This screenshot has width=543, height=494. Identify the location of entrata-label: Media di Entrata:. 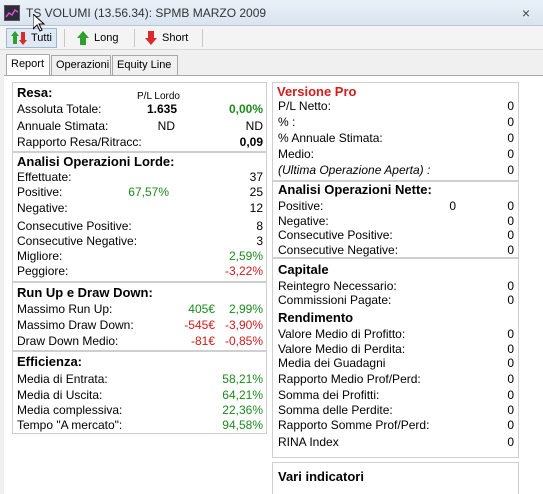
(62, 379).